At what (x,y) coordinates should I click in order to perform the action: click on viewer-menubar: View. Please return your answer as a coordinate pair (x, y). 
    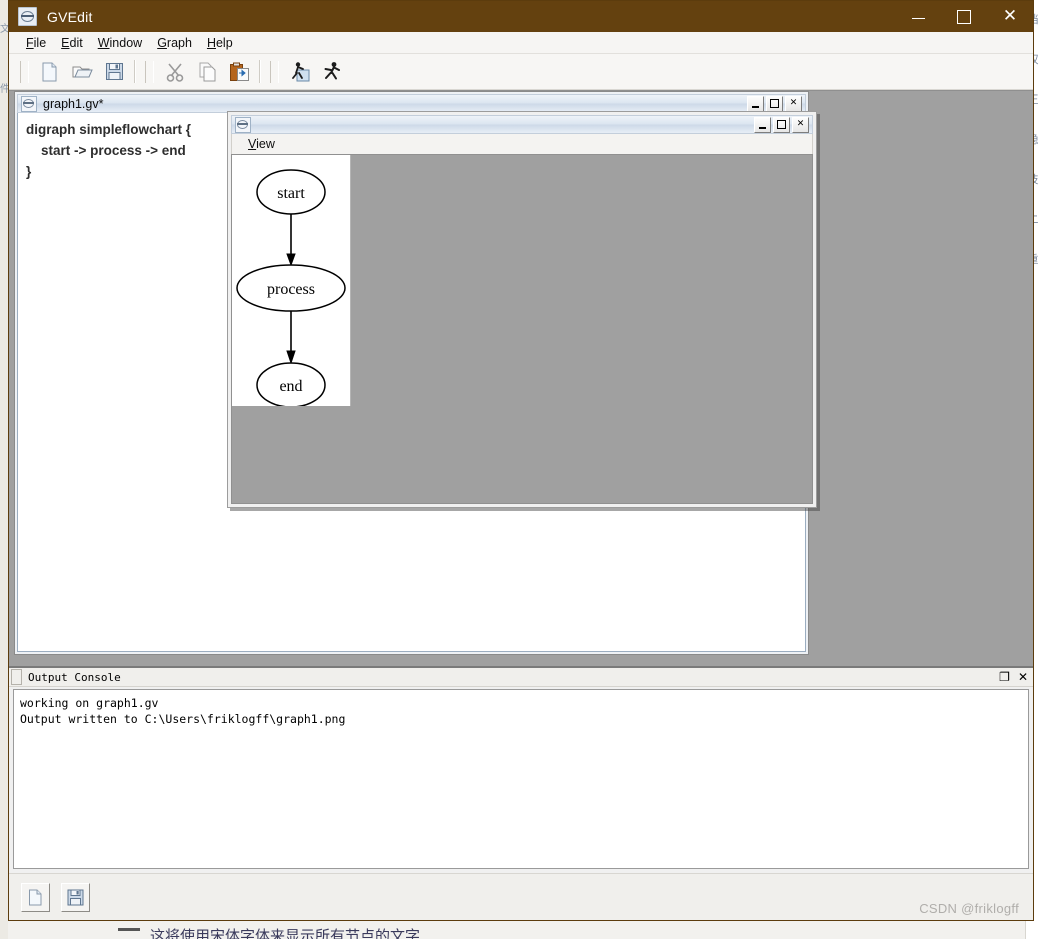
    Looking at the image, I should click on (522, 144).